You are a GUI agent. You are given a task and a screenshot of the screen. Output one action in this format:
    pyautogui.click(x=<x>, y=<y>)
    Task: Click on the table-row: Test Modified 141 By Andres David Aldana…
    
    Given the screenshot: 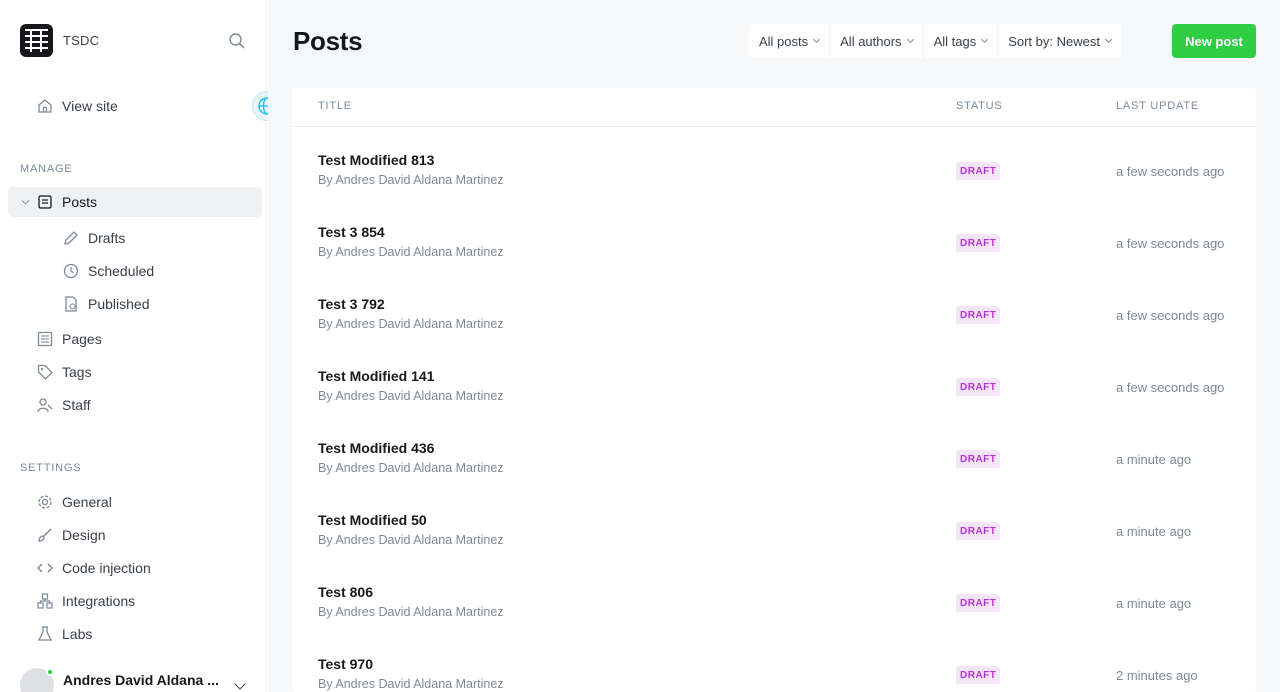 What is the action you would take?
    pyautogui.click(x=774, y=386)
    